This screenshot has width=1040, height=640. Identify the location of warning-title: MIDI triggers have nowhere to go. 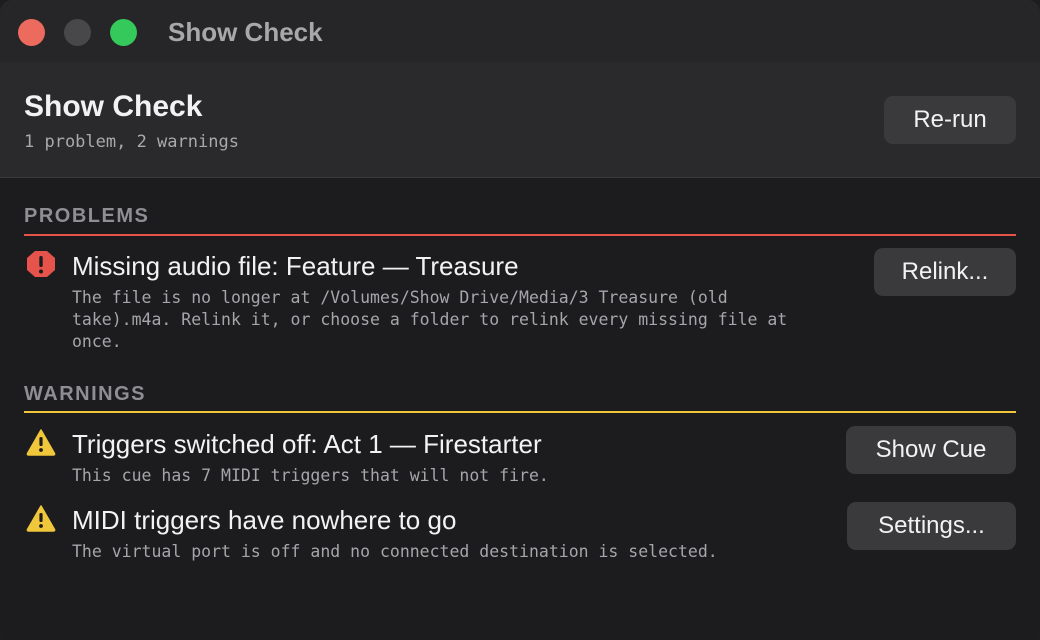
(264, 520).